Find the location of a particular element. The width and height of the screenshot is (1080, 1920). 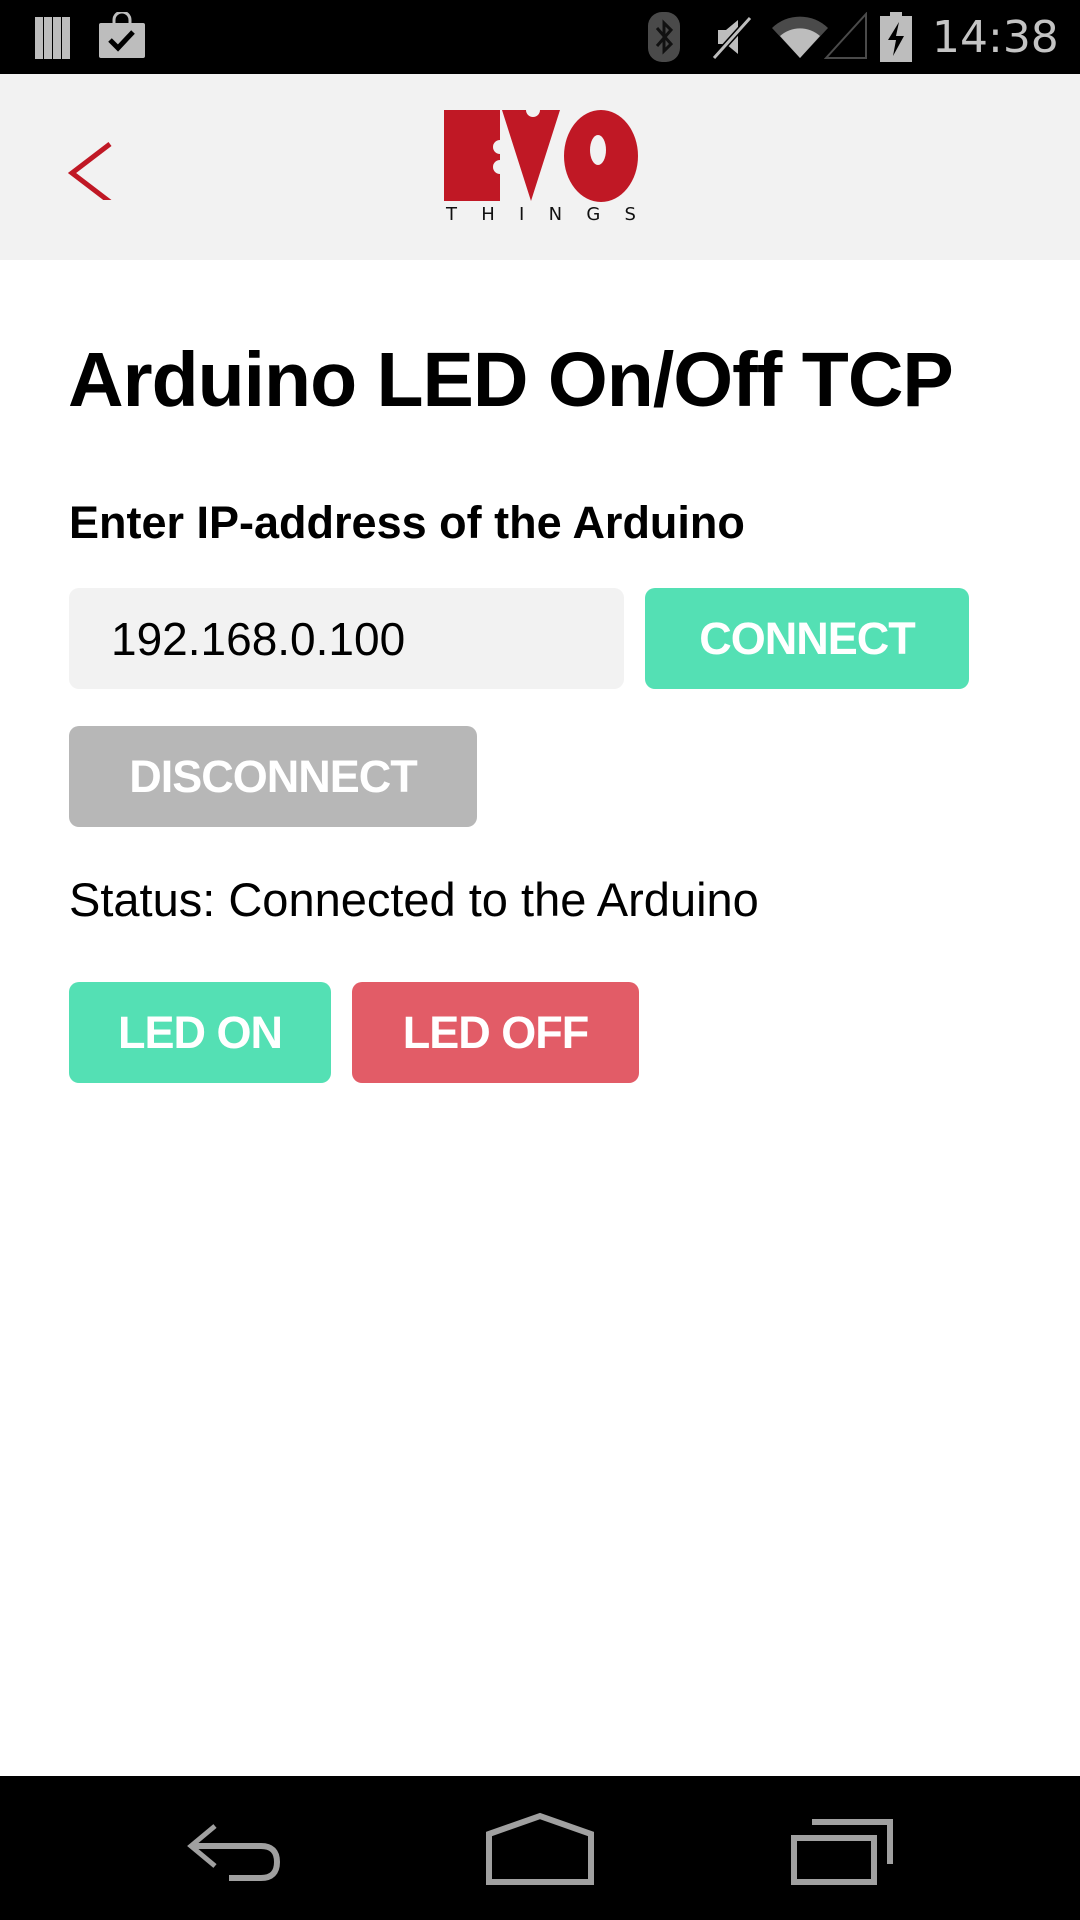

recent-apps-icon is located at coordinates (842, 1852).